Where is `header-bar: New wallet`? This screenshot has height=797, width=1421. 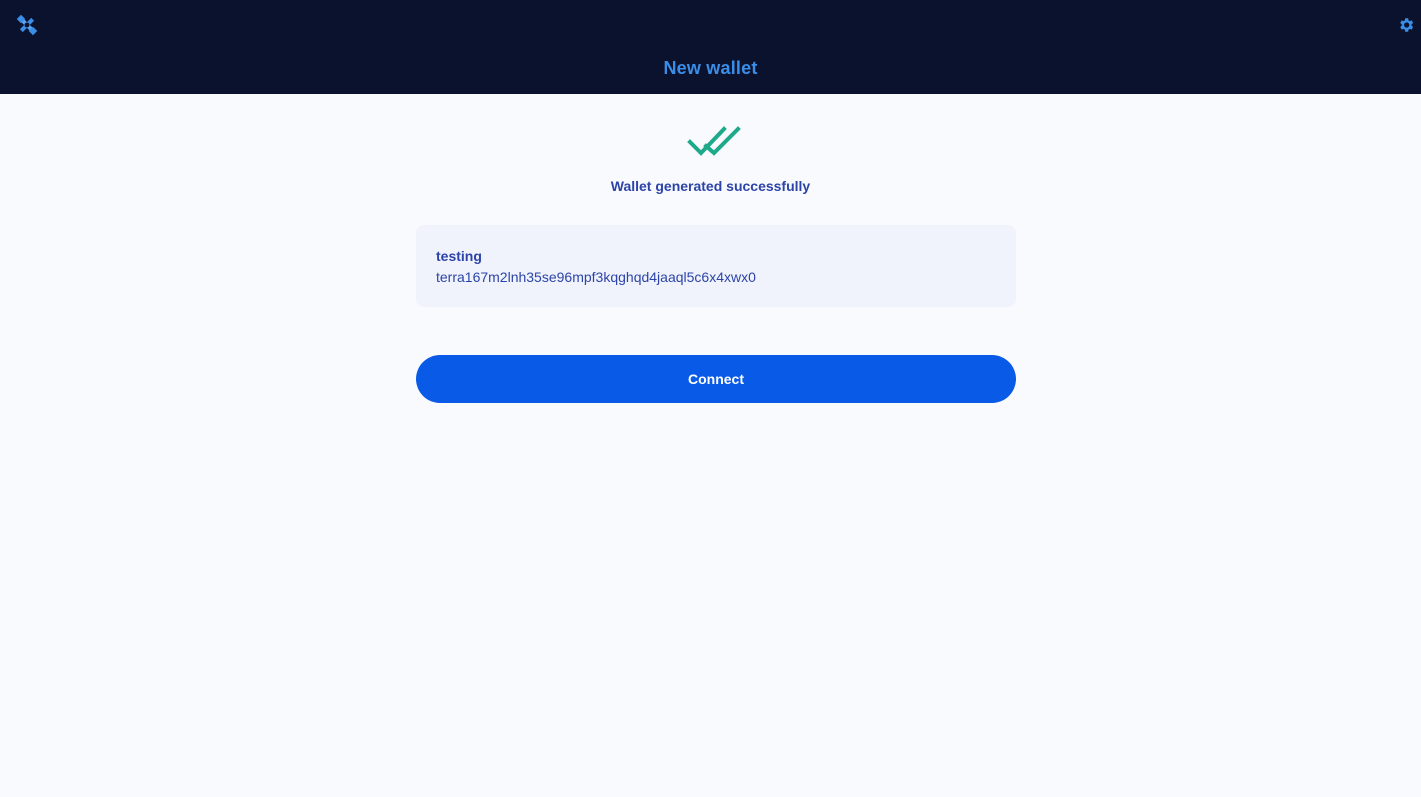 header-bar: New wallet is located at coordinates (710, 47).